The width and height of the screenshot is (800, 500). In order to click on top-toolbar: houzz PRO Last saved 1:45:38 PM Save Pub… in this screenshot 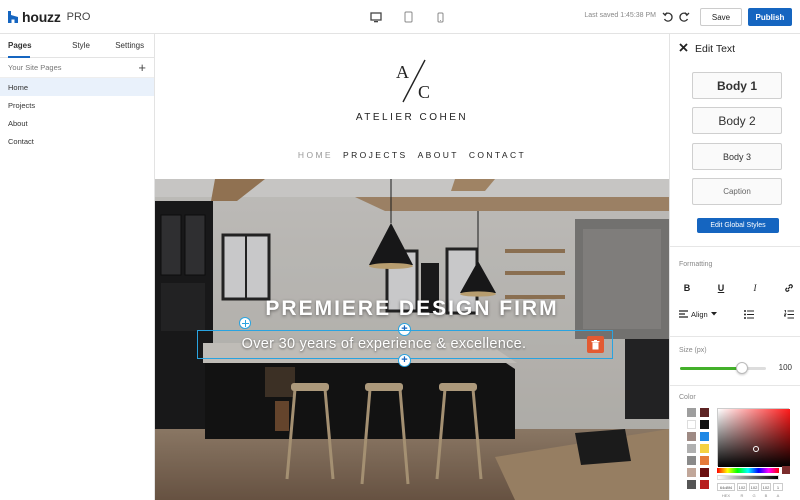, I will do `click(400, 17)`.